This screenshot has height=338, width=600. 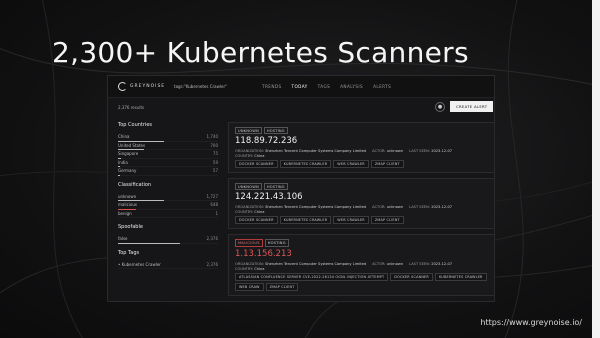 What do you see at coordinates (362, 254) in the screenshot?
I see `ip-address: 1.13.156.213` at bounding box center [362, 254].